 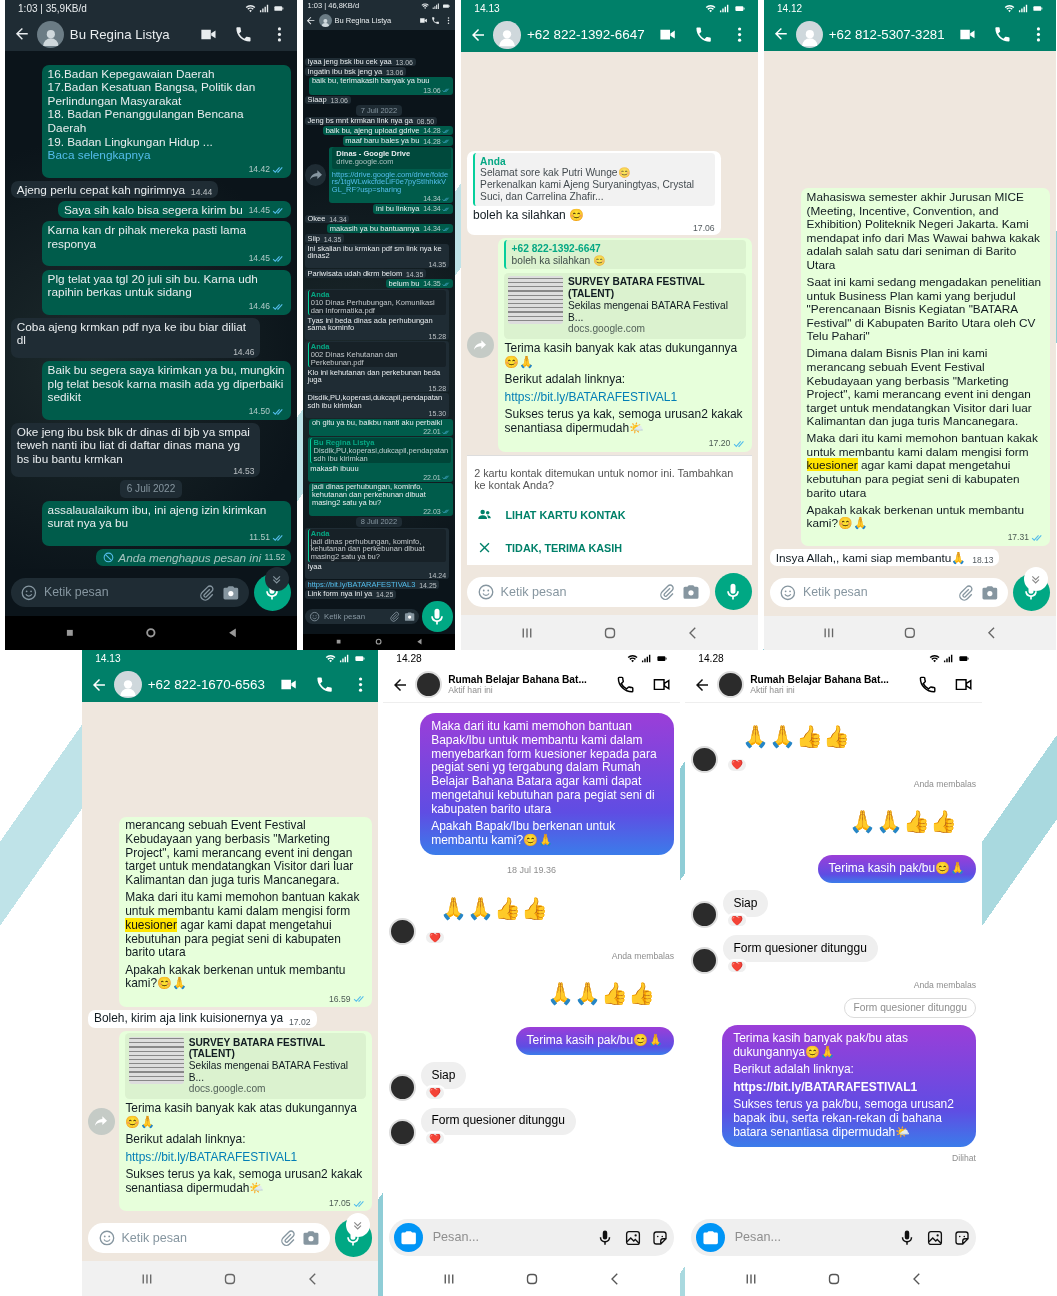 What do you see at coordinates (259, 537) in the screenshot?
I see `message-time: 11.51` at bounding box center [259, 537].